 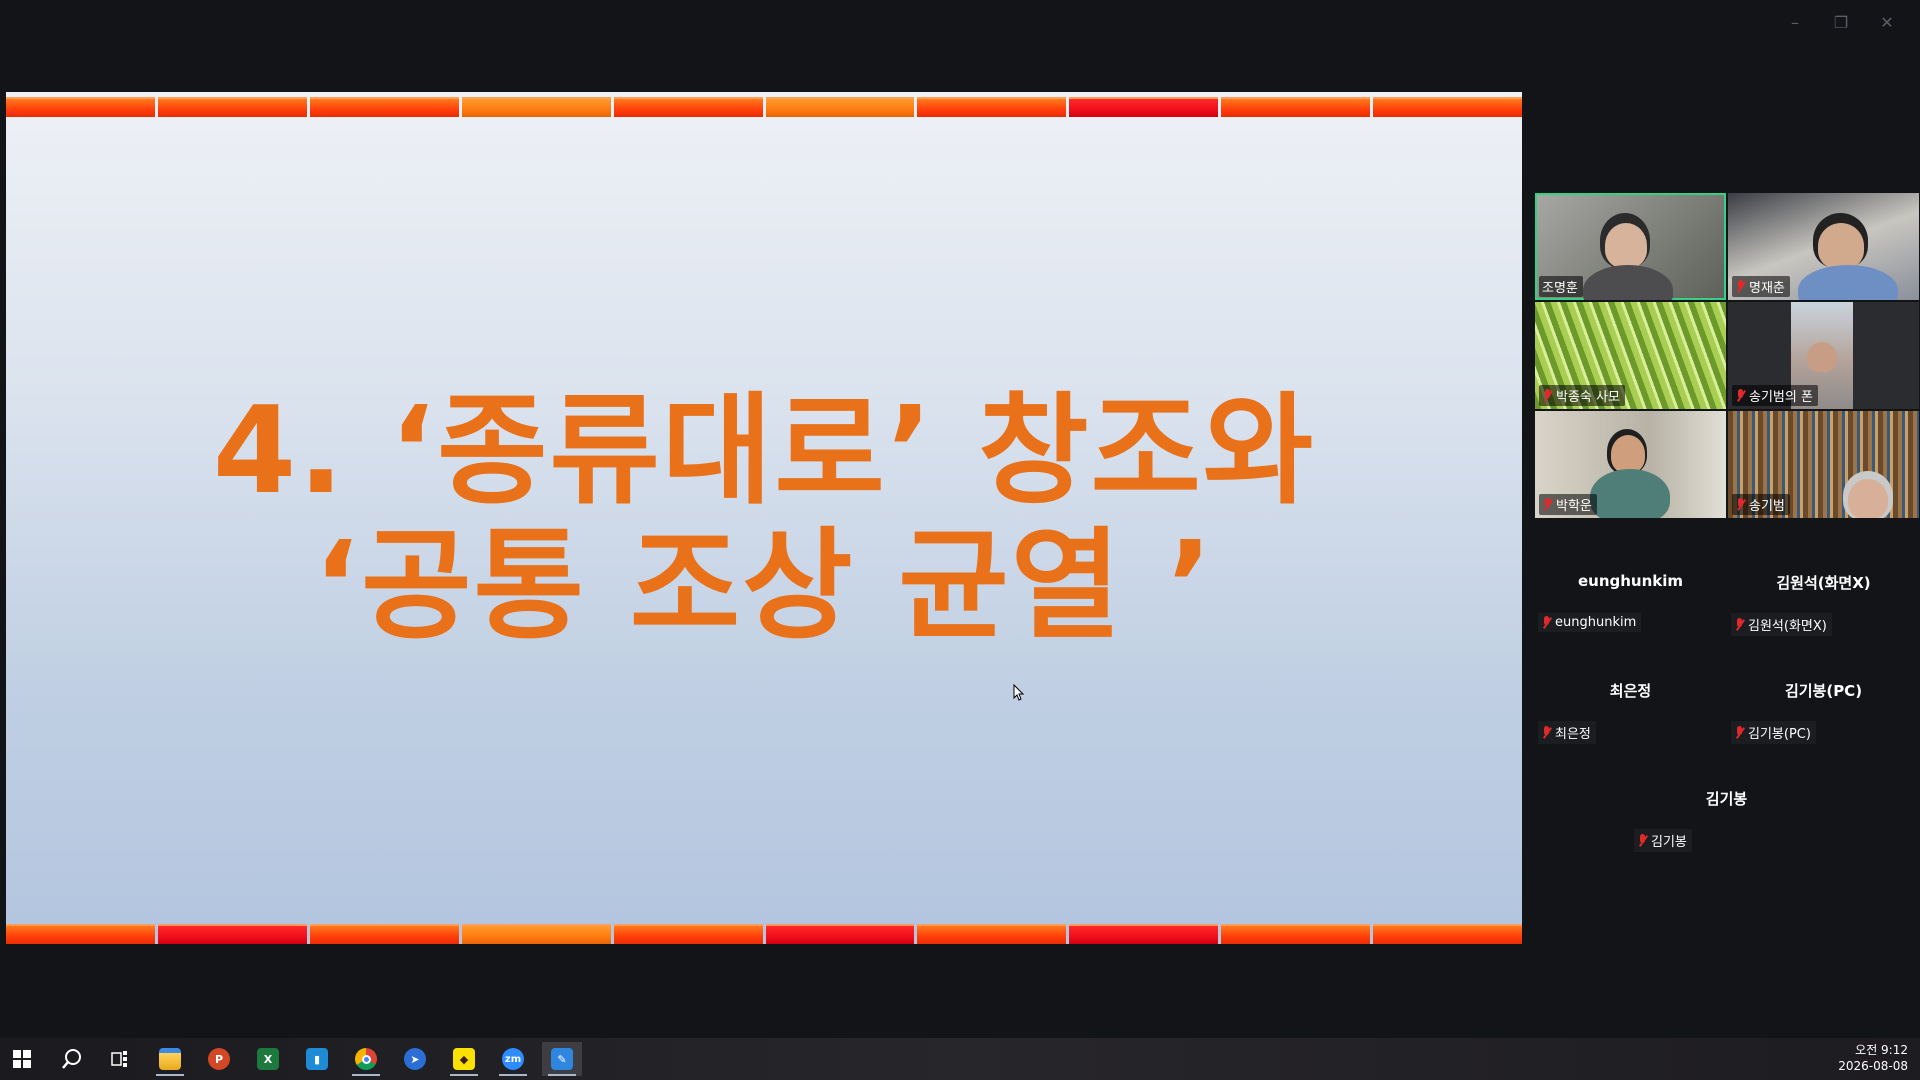 I want to click on search-icon, so click(x=71, y=1059).